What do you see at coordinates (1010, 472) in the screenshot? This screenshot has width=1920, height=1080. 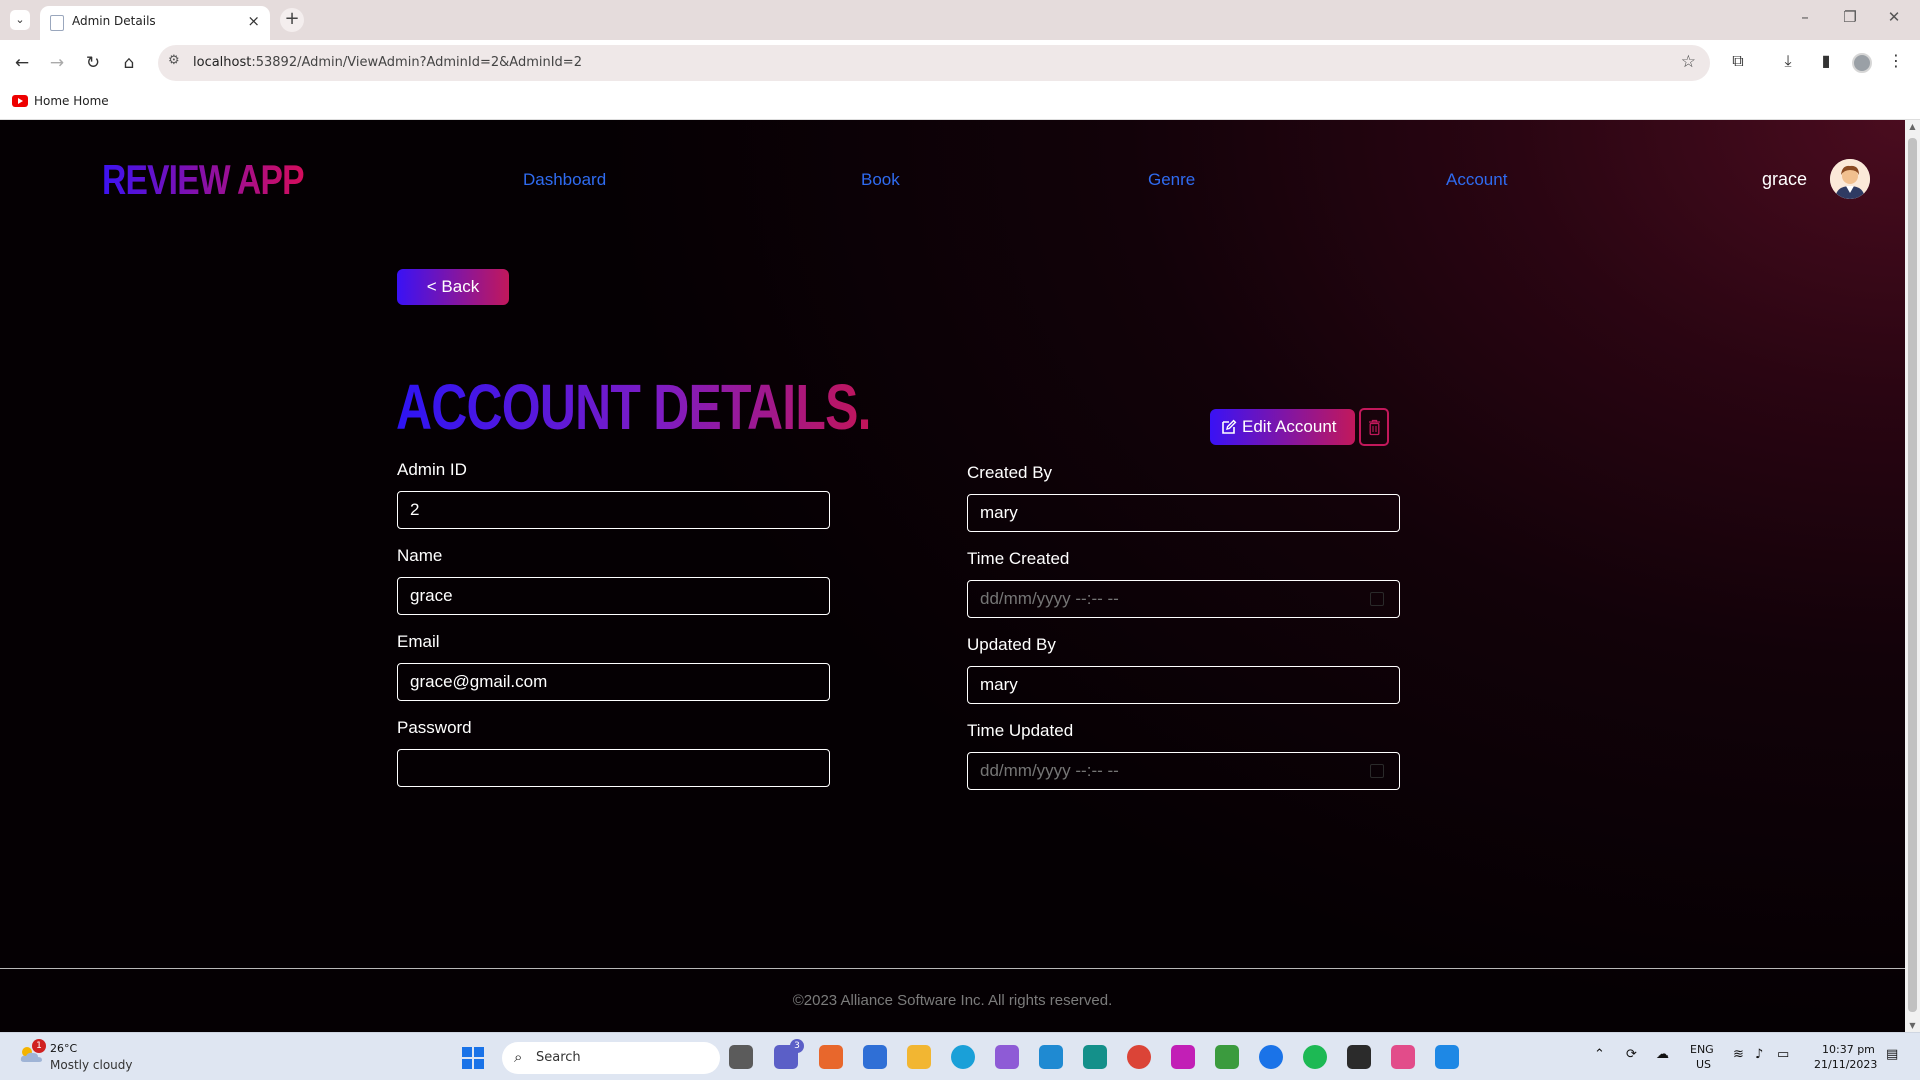 I see `created-by-label: Created By` at bounding box center [1010, 472].